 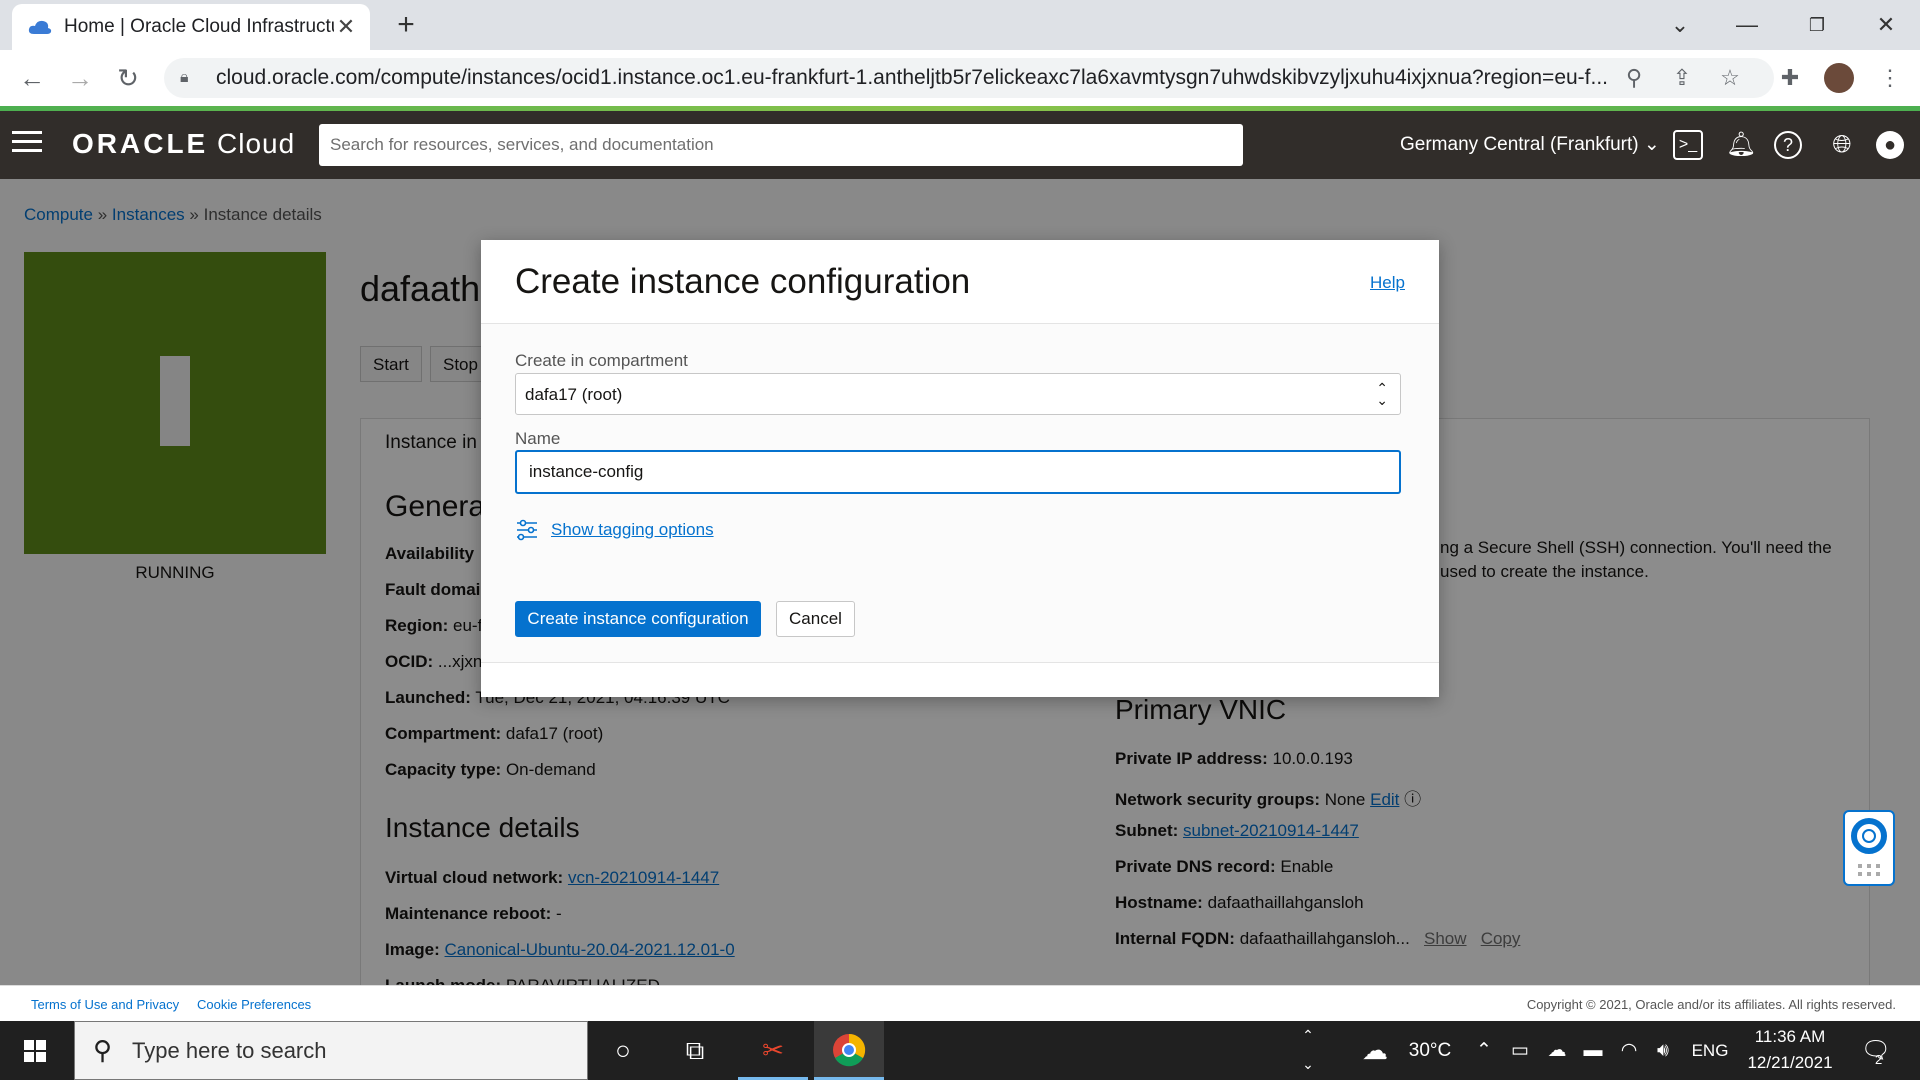 I want to click on name-label: Name, so click(x=538, y=438).